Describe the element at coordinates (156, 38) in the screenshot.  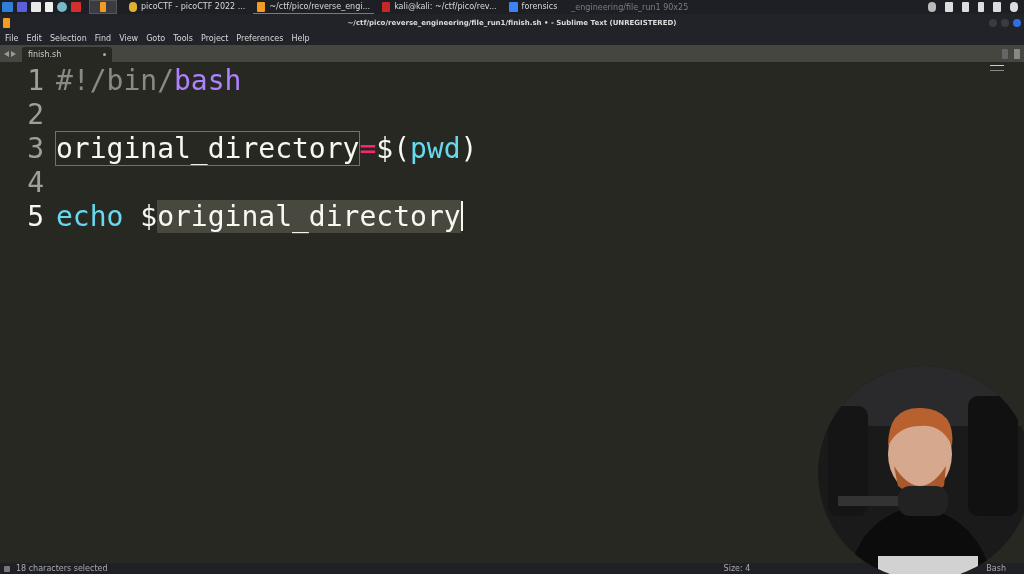
I see `menu-item: Goto` at that location.